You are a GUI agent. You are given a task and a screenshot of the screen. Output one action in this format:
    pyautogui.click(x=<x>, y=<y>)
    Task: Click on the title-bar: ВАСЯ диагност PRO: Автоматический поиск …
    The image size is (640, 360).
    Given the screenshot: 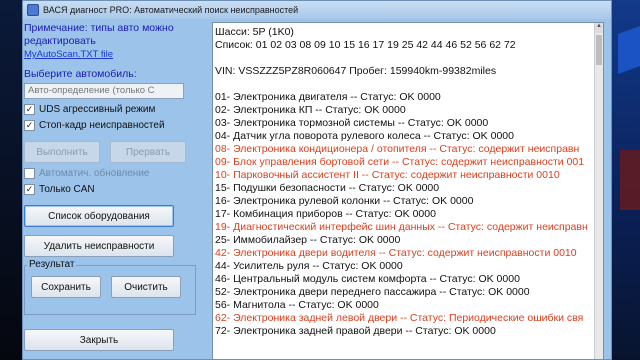 What is the action you would take?
    pyautogui.click(x=317, y=10)
    